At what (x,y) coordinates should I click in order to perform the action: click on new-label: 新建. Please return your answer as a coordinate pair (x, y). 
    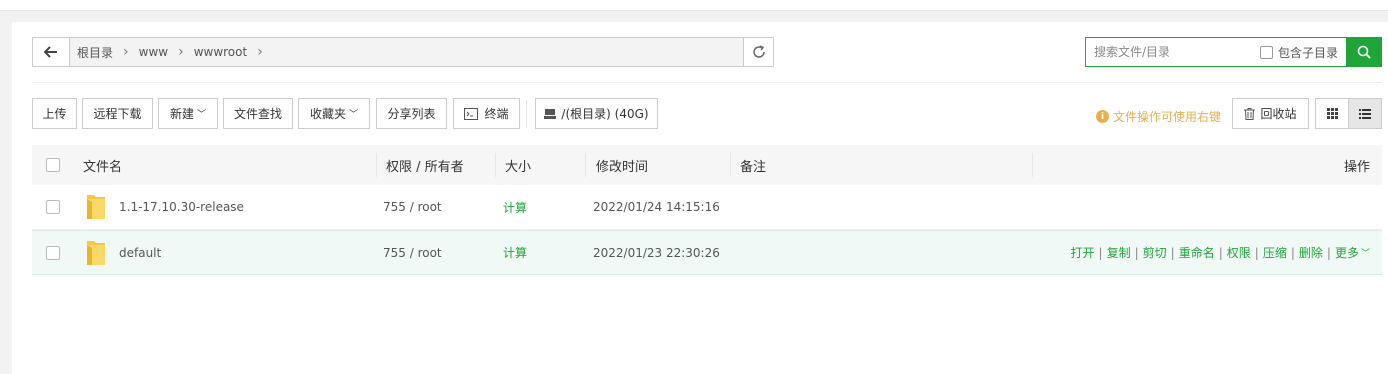
    Looking at the image, I should click on (181, 114).